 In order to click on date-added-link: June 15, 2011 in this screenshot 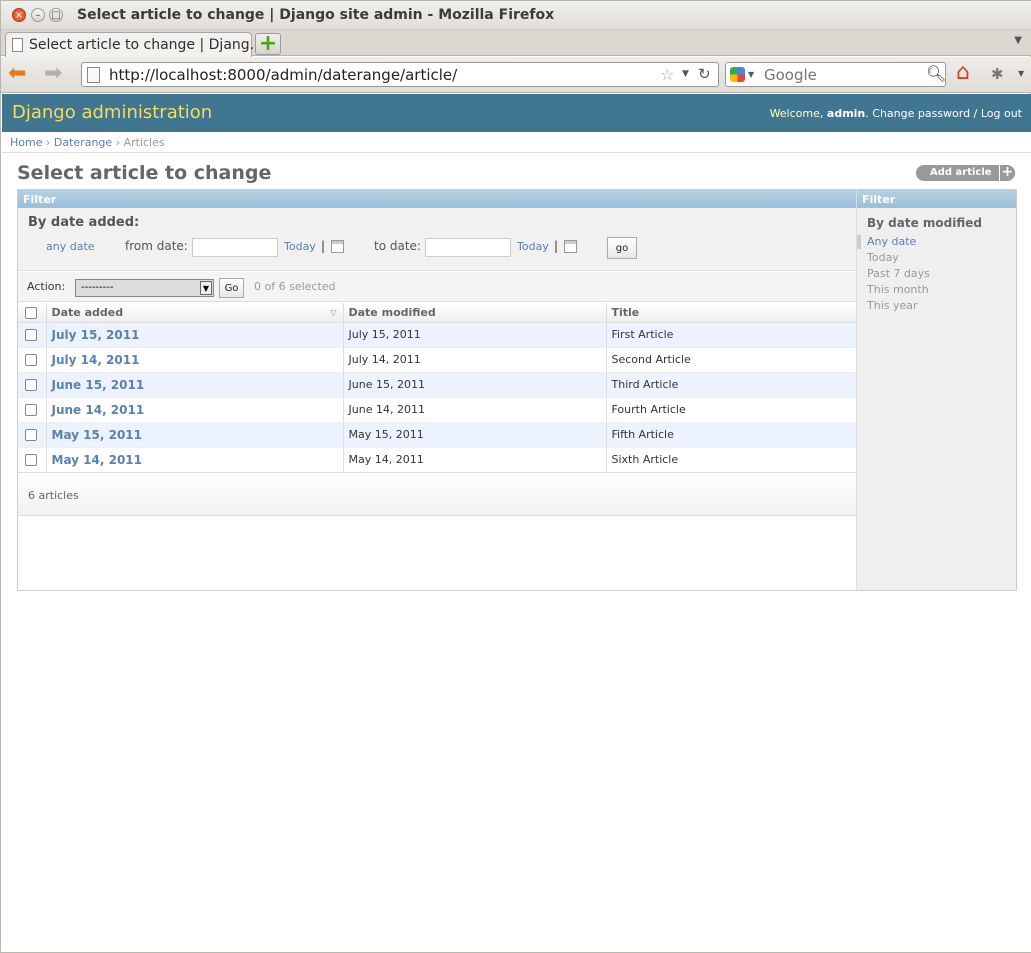, I will do `click(194, 385)`.